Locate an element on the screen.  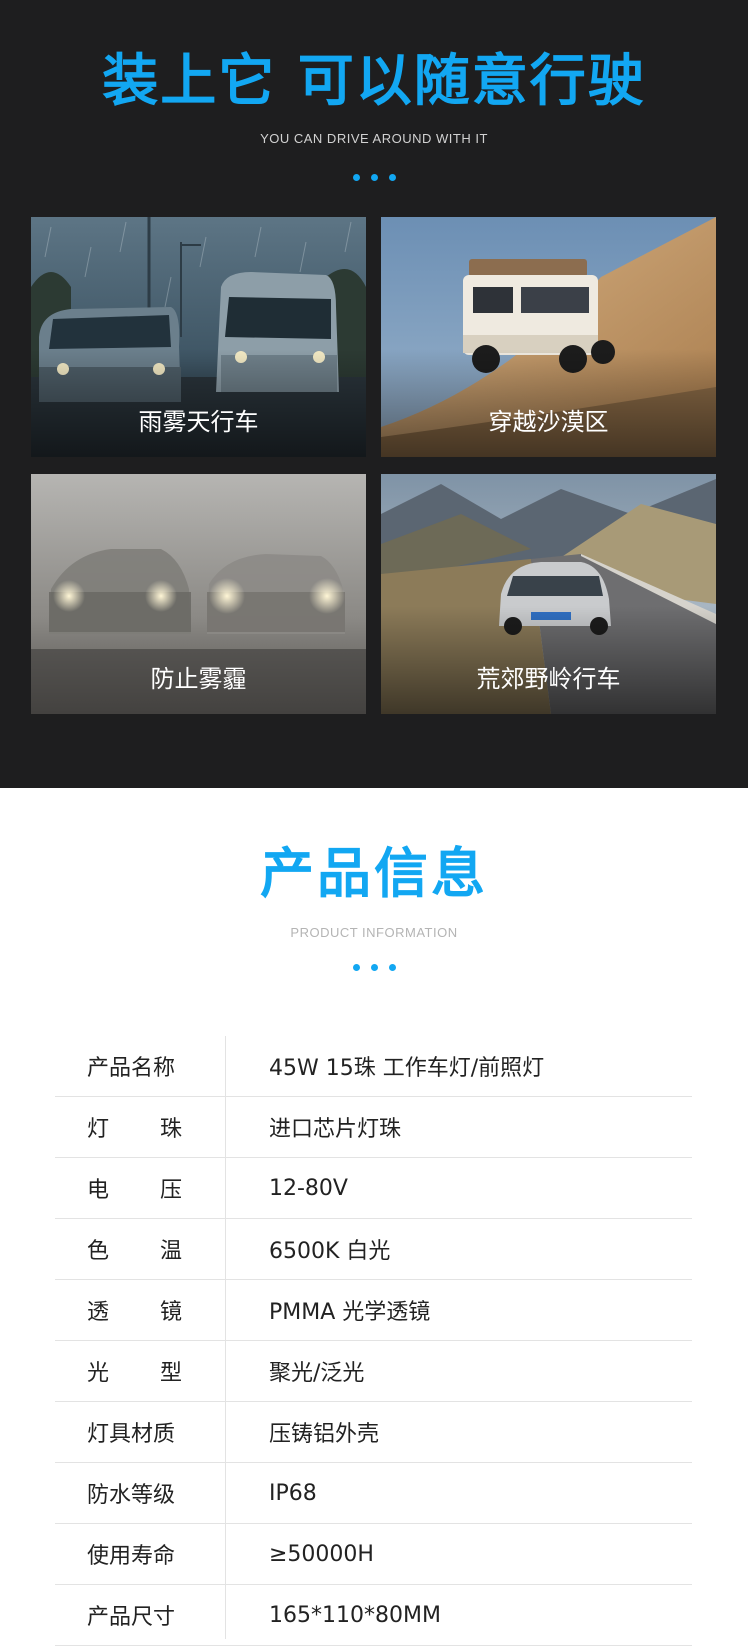
spec-key-char: 压 is located at coordinates (170, 1190).